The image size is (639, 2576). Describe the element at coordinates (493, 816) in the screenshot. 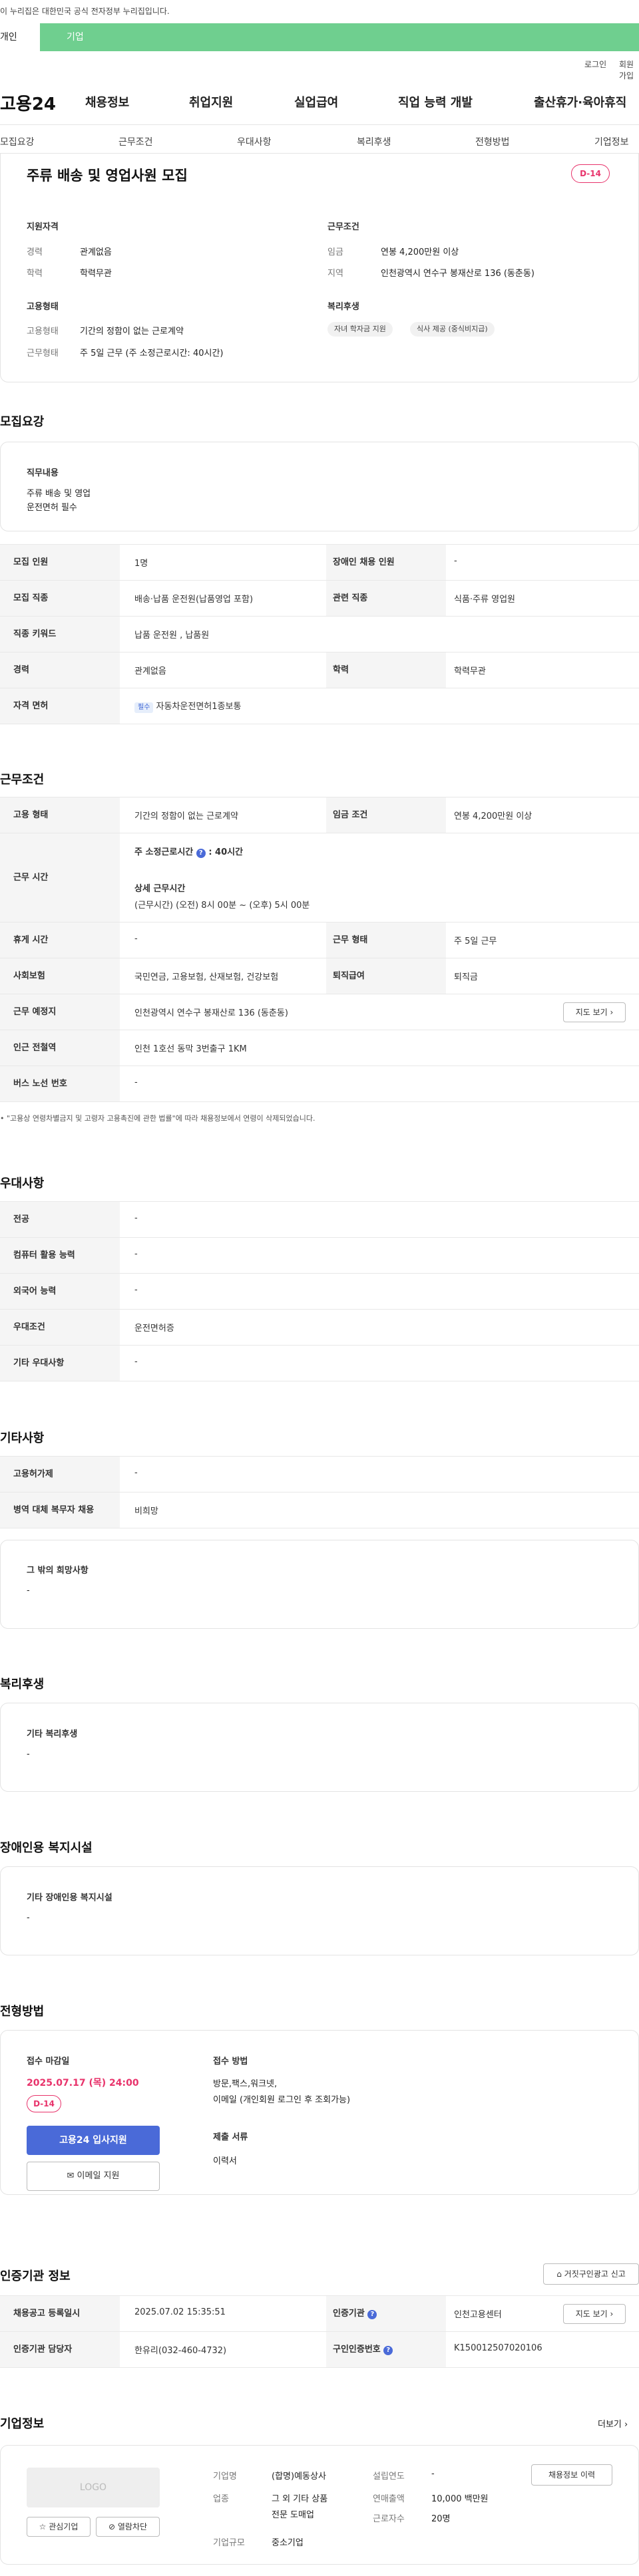

I see `td-wage: 연봉 4,200만원 이상` at that location.